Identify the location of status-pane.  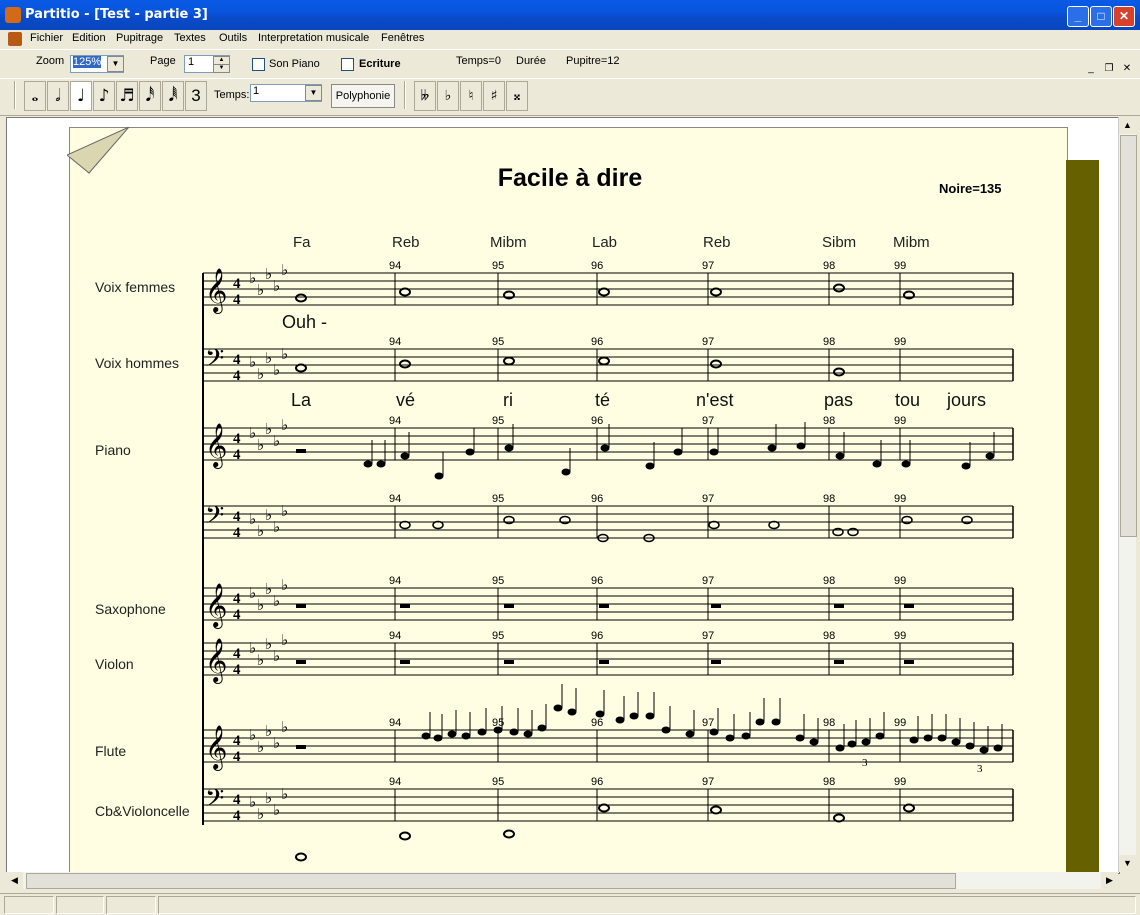
(131, 905).